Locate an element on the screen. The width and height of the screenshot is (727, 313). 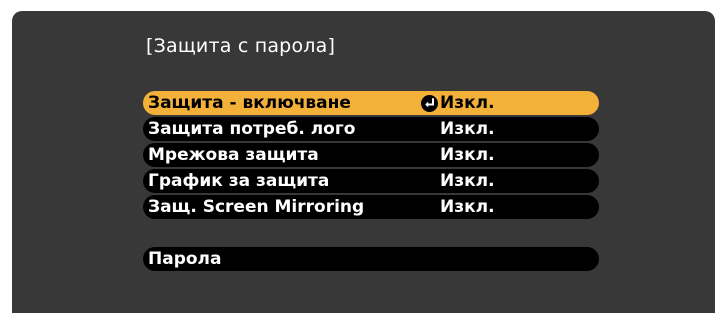
enter-icon is located at coordinates (429, 103).